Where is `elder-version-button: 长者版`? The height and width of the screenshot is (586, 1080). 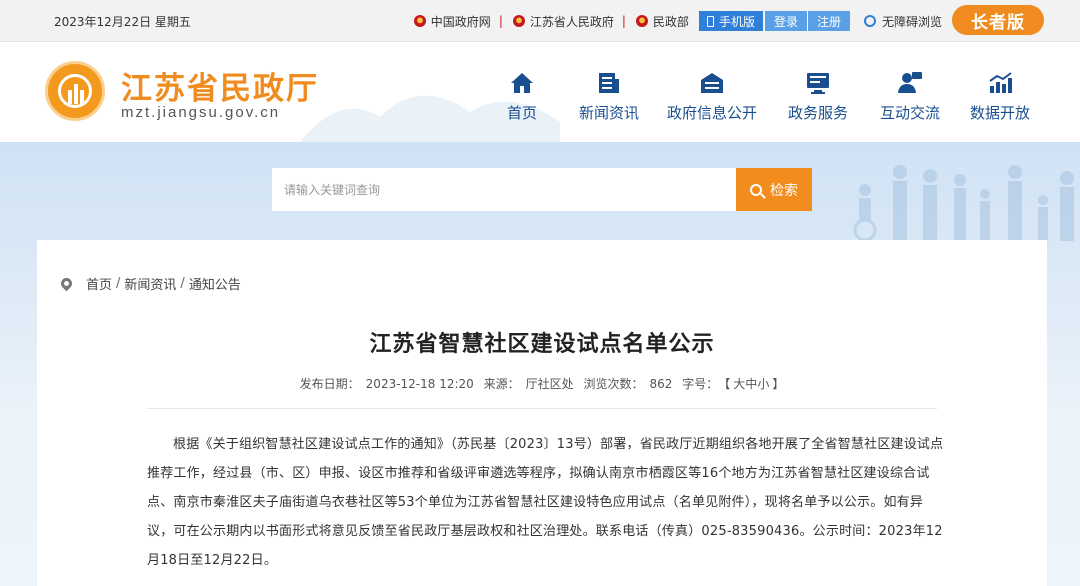
elder-version-button: 长者版 is located at coordinates (998, 20).